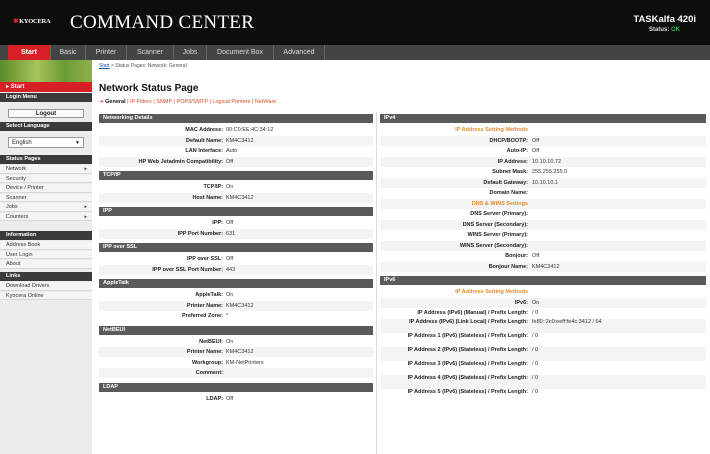 The height and width of the screenshot is (454, 710). I want to click on sidebar-banner-image, so click(46, 71).